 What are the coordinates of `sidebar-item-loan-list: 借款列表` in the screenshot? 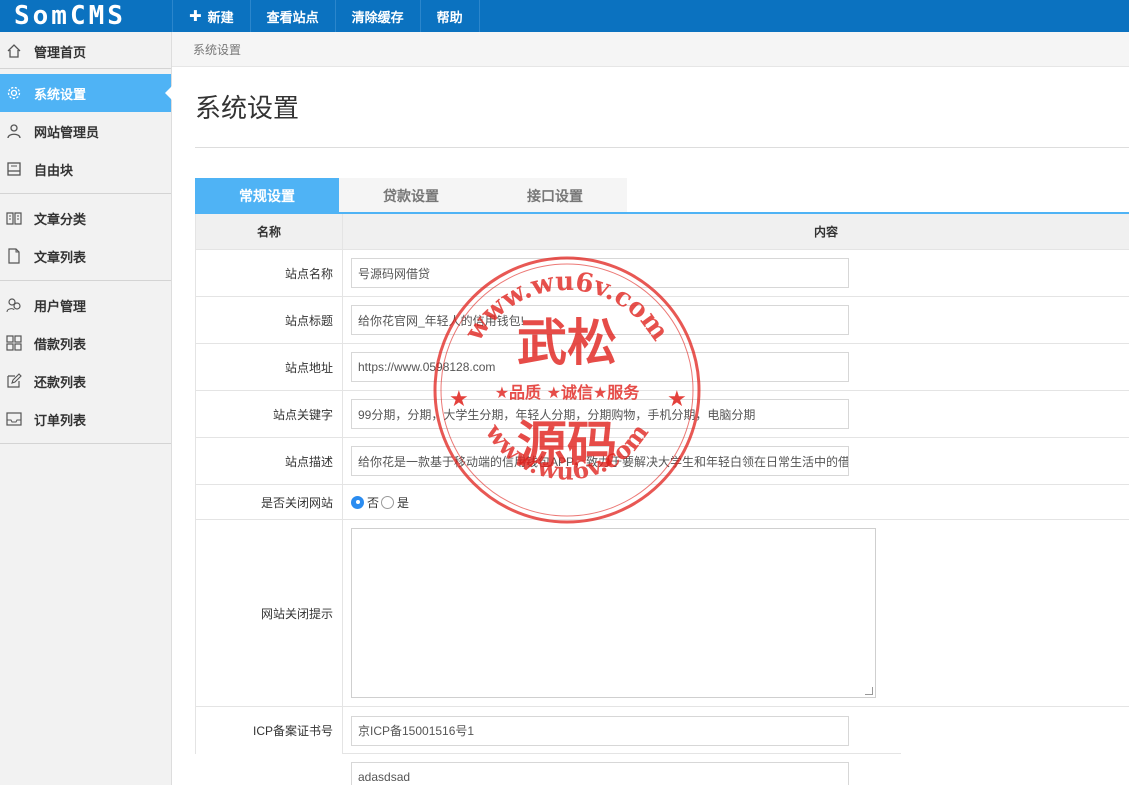 It's located at (85, 343).